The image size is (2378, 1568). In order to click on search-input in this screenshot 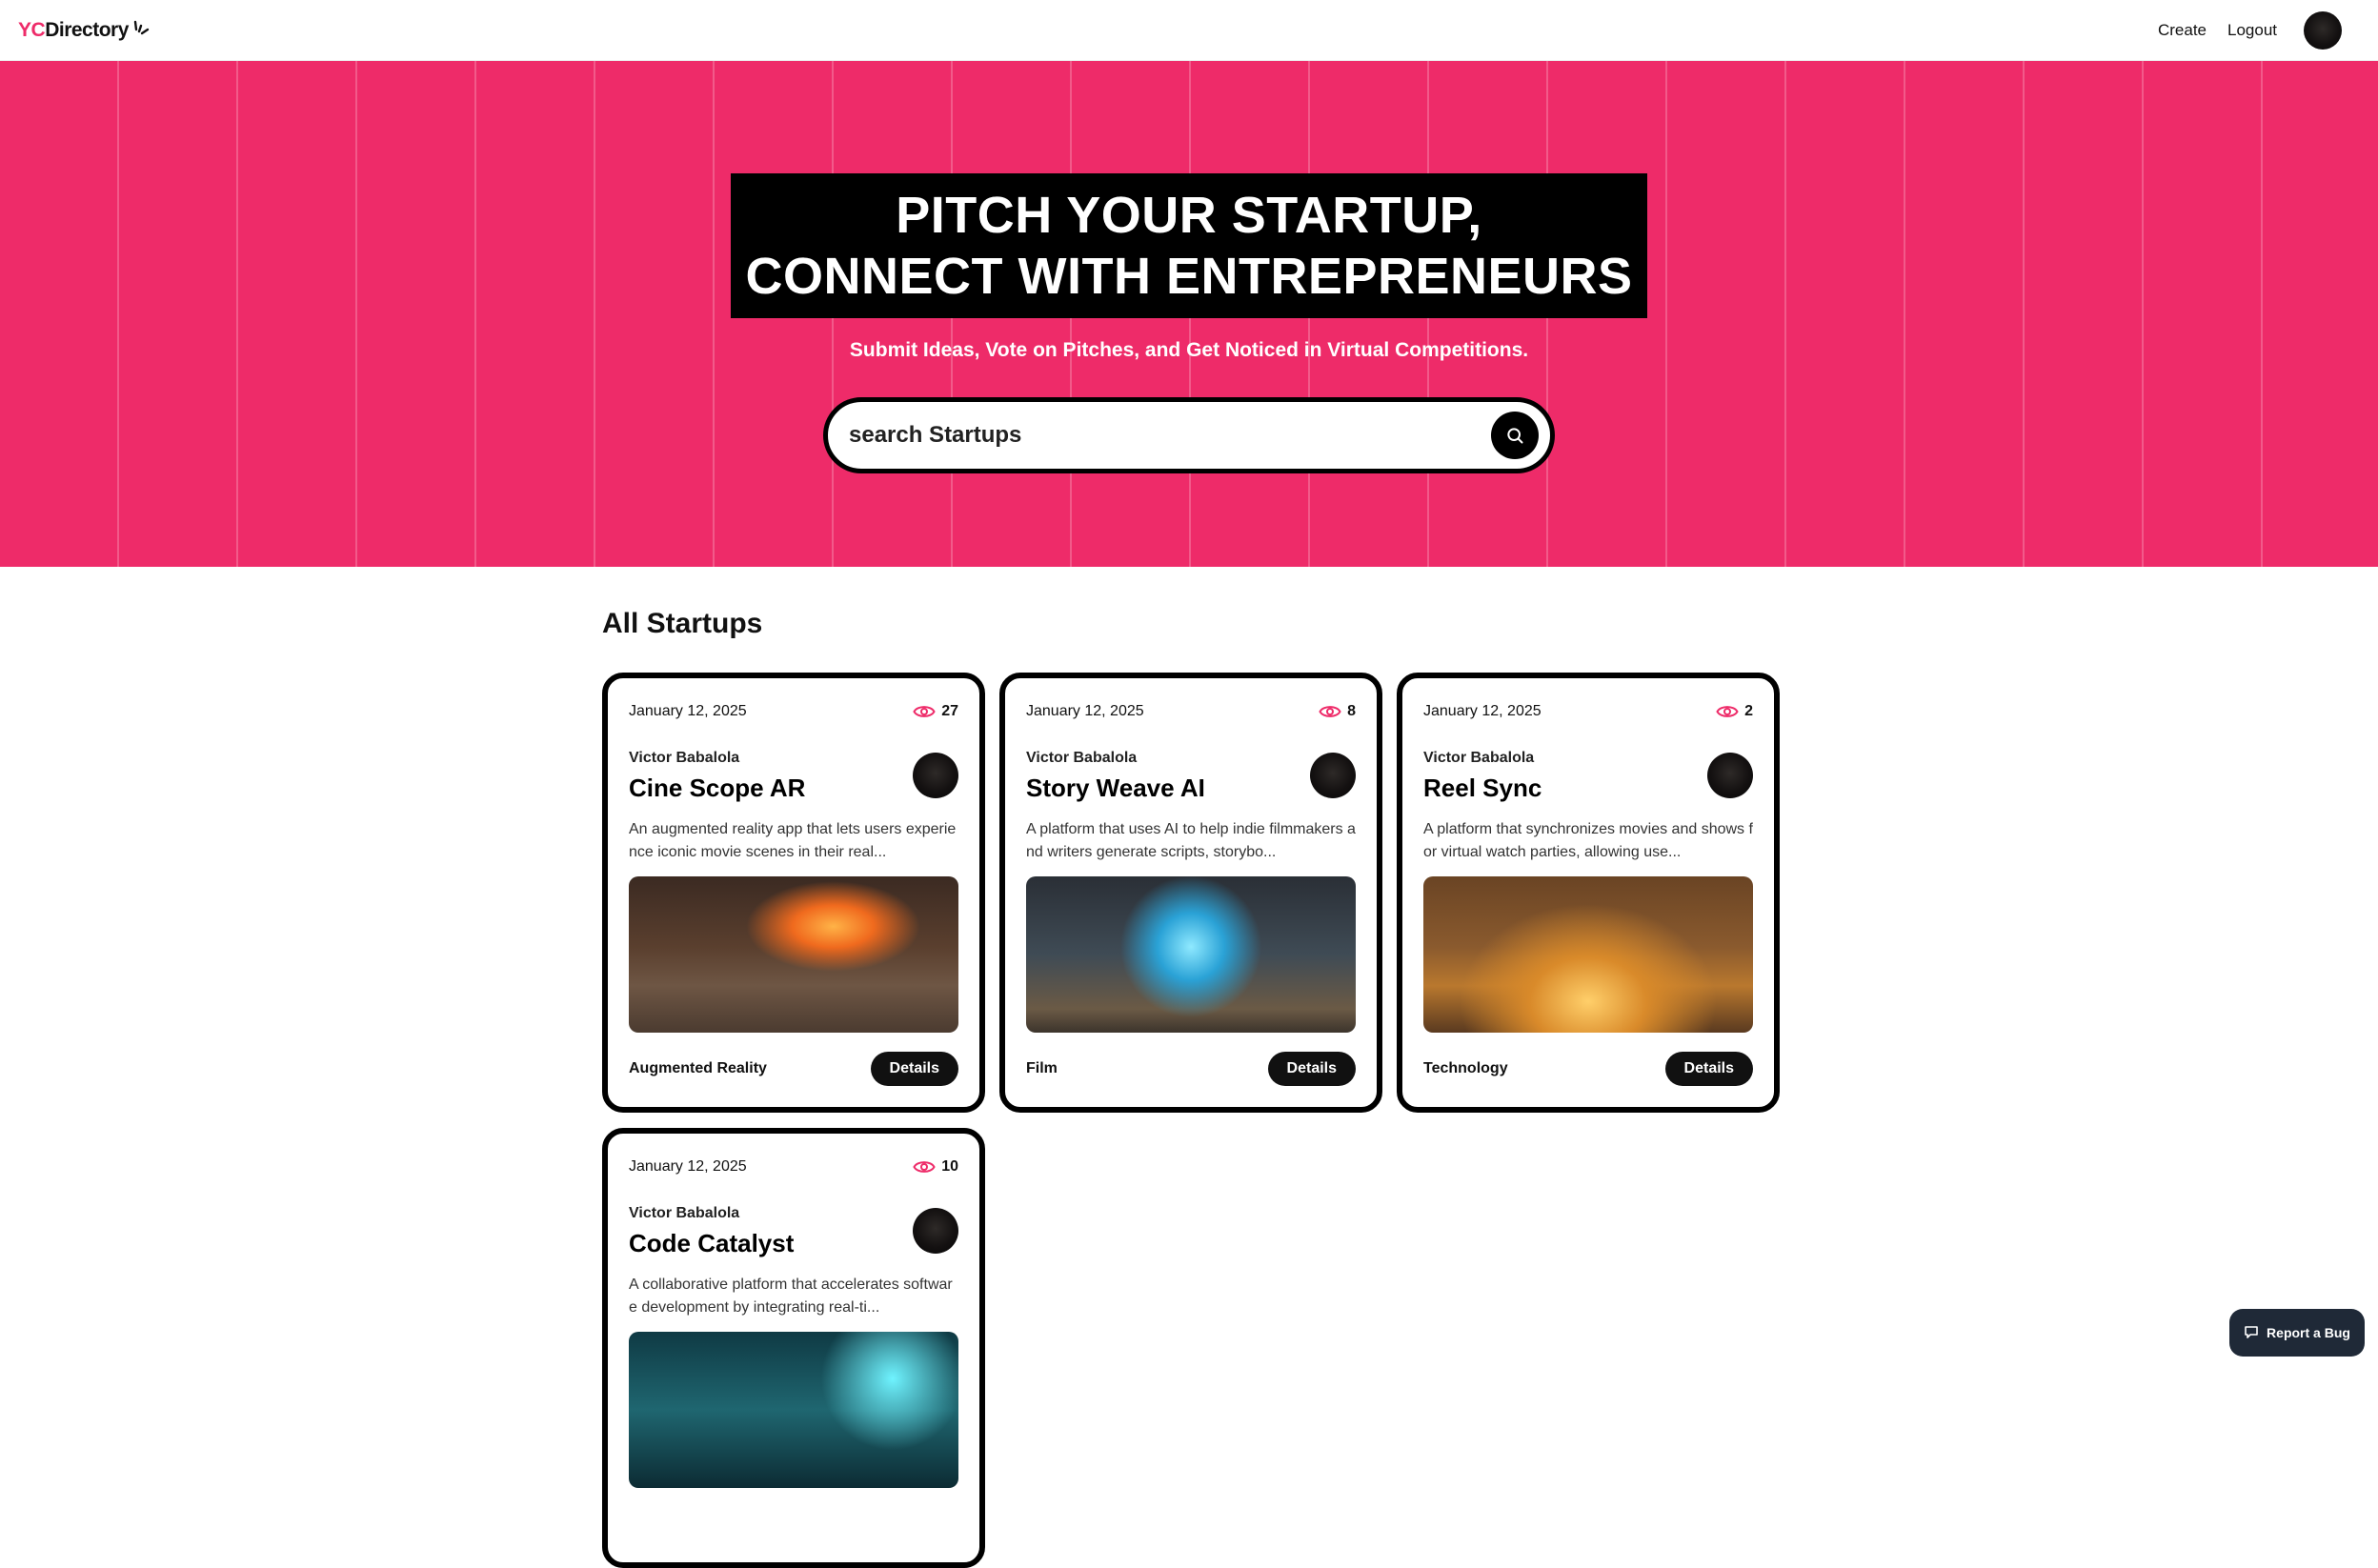, I will do `click(1170, 436)`.